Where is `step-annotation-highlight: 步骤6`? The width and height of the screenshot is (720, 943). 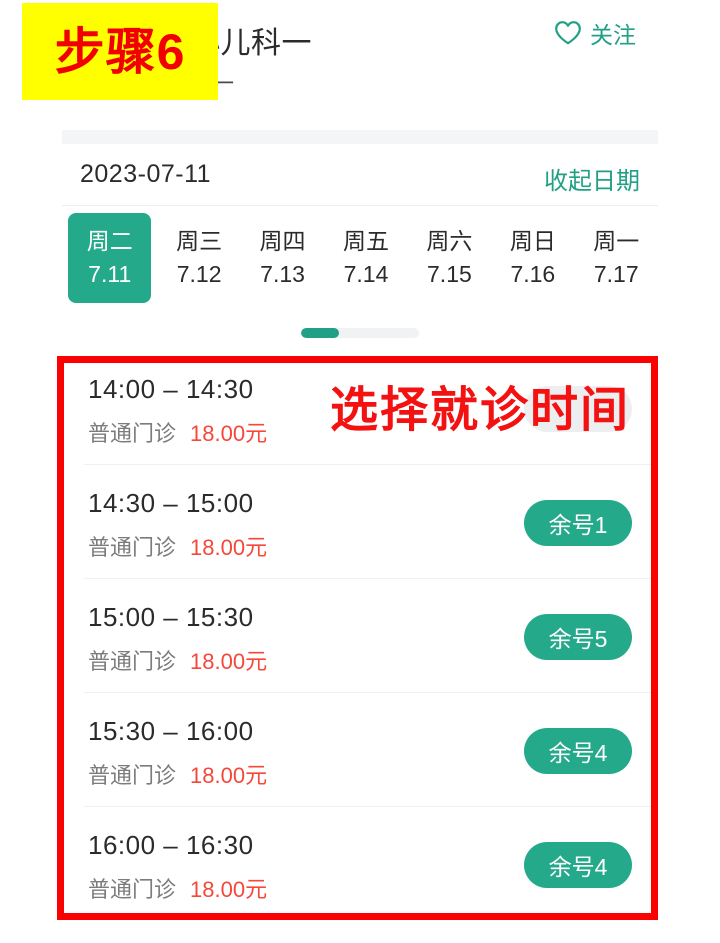
step-annotation-highlight: 步骤6 is located at coordinates (120, 51).